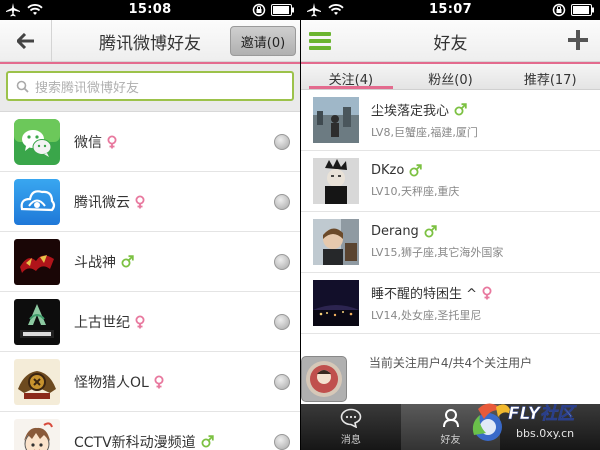 The height and width of the screenshot is (450, 600). Describe the element at coordinates (37, 261) in the screenshot. I see `game-logo-icon` at that location.